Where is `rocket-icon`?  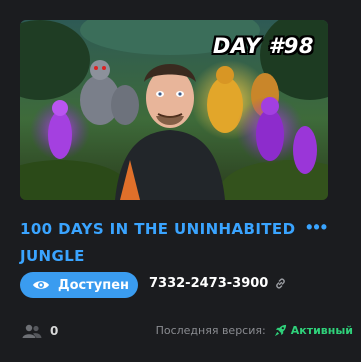
rocket-icon is located at coordinates (280, 330).